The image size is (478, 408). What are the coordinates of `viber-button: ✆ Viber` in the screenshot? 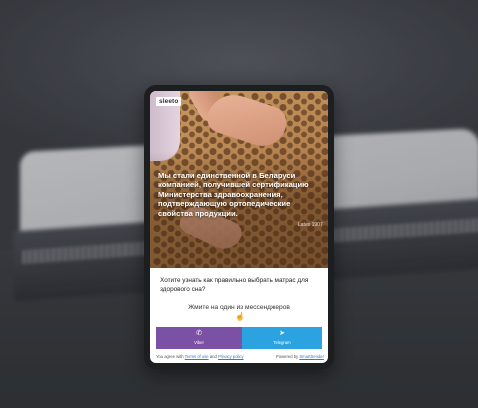 It's located at (199, 338).